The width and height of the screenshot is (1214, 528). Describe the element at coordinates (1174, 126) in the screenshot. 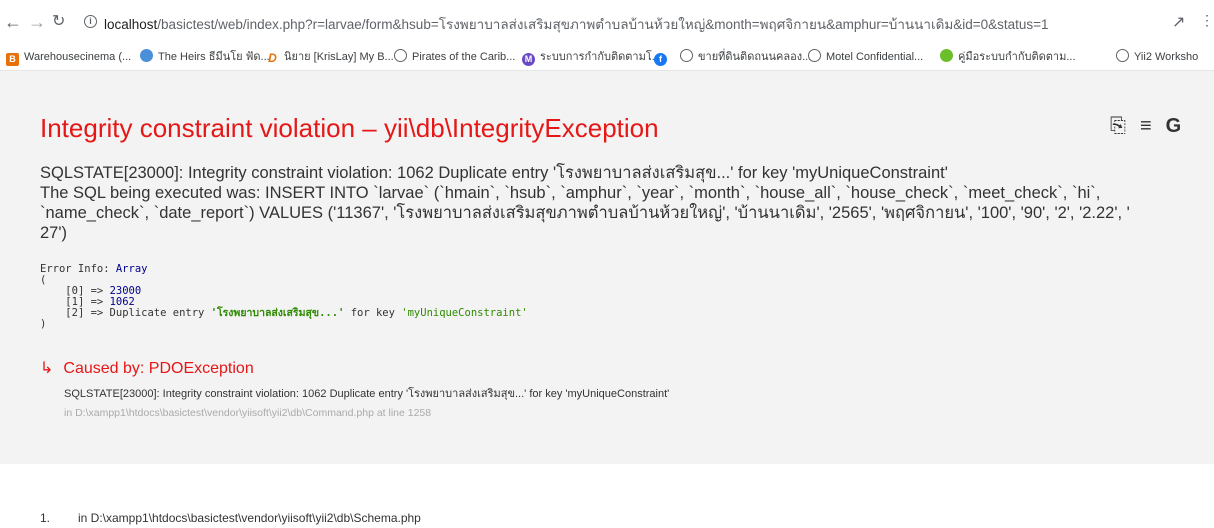

I see `google-search-icon: G` at that location.